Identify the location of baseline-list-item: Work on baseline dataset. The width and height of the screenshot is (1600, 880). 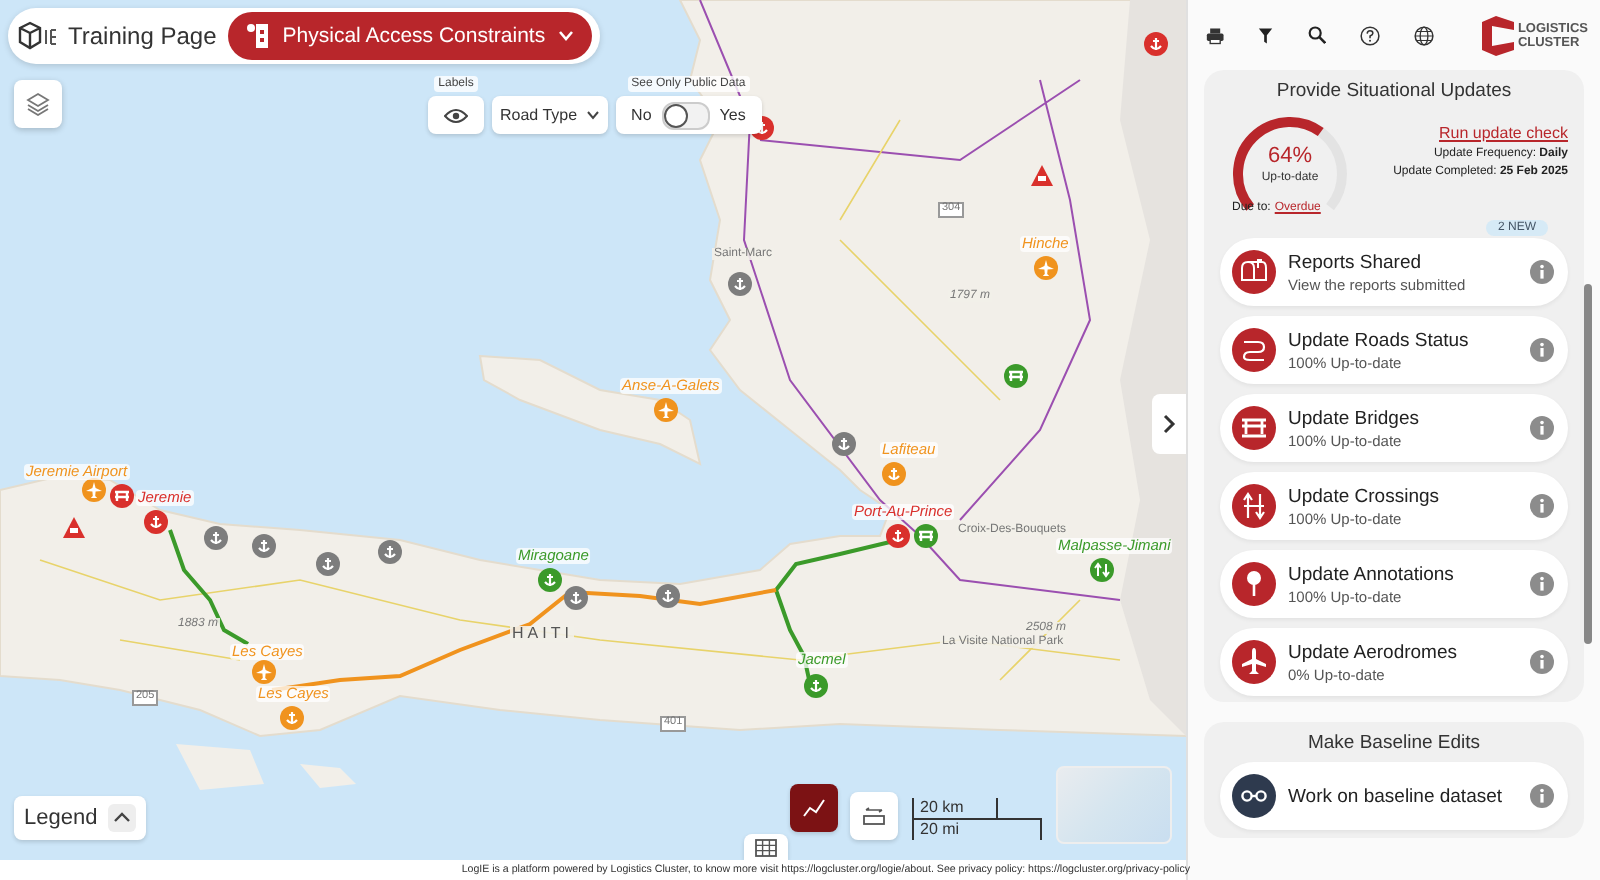
(1394, 796).